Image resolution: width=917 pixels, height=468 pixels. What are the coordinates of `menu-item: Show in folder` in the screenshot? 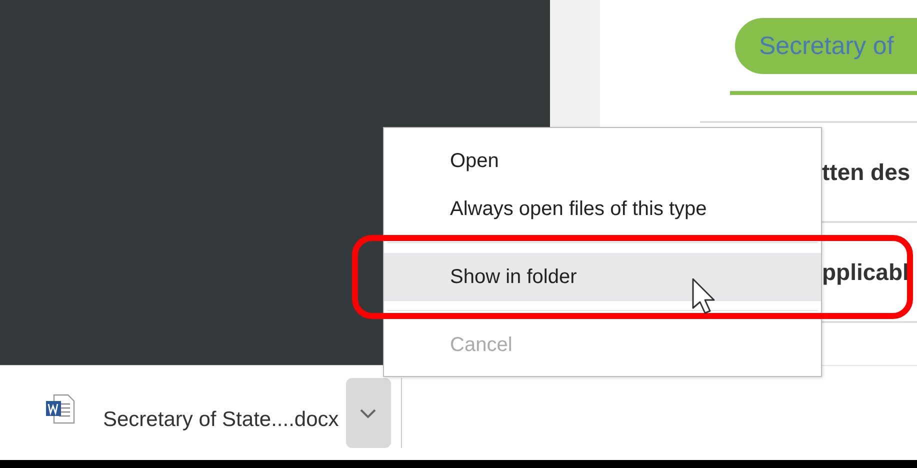 It's located at (602, 277).